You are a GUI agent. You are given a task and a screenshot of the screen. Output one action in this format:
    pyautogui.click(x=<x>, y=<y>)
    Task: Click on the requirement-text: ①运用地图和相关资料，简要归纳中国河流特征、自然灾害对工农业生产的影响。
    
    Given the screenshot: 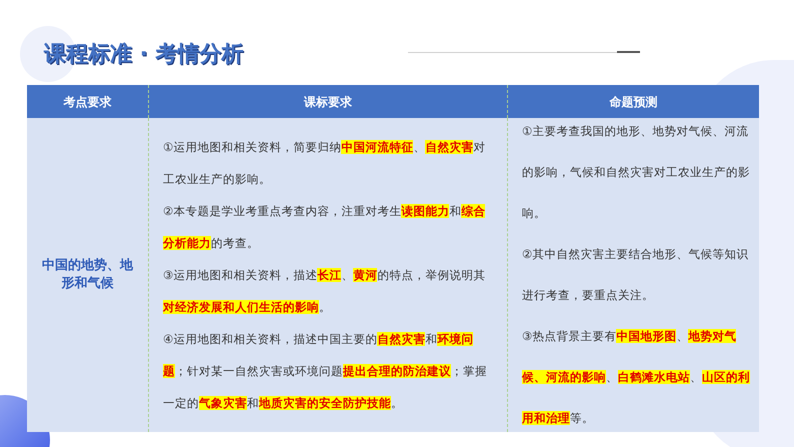 What is the action you would take?
    pyautogui.click(x=324, y=163)
    